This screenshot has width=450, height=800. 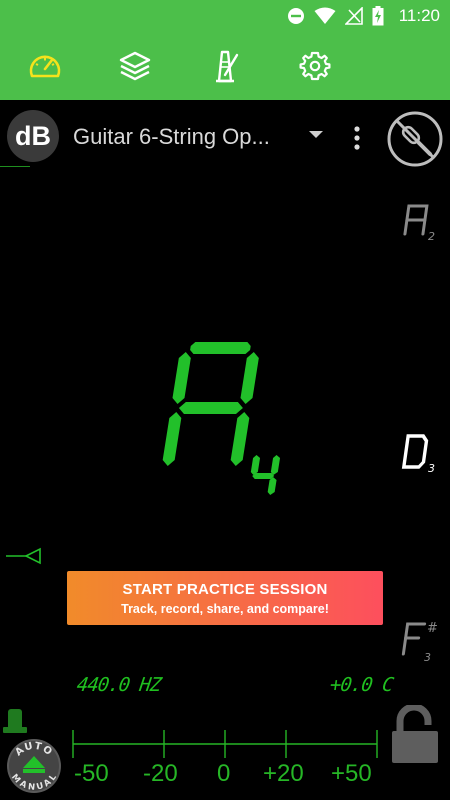 I want to click on do-not-disturb-icon, so click(x=295, y=16).